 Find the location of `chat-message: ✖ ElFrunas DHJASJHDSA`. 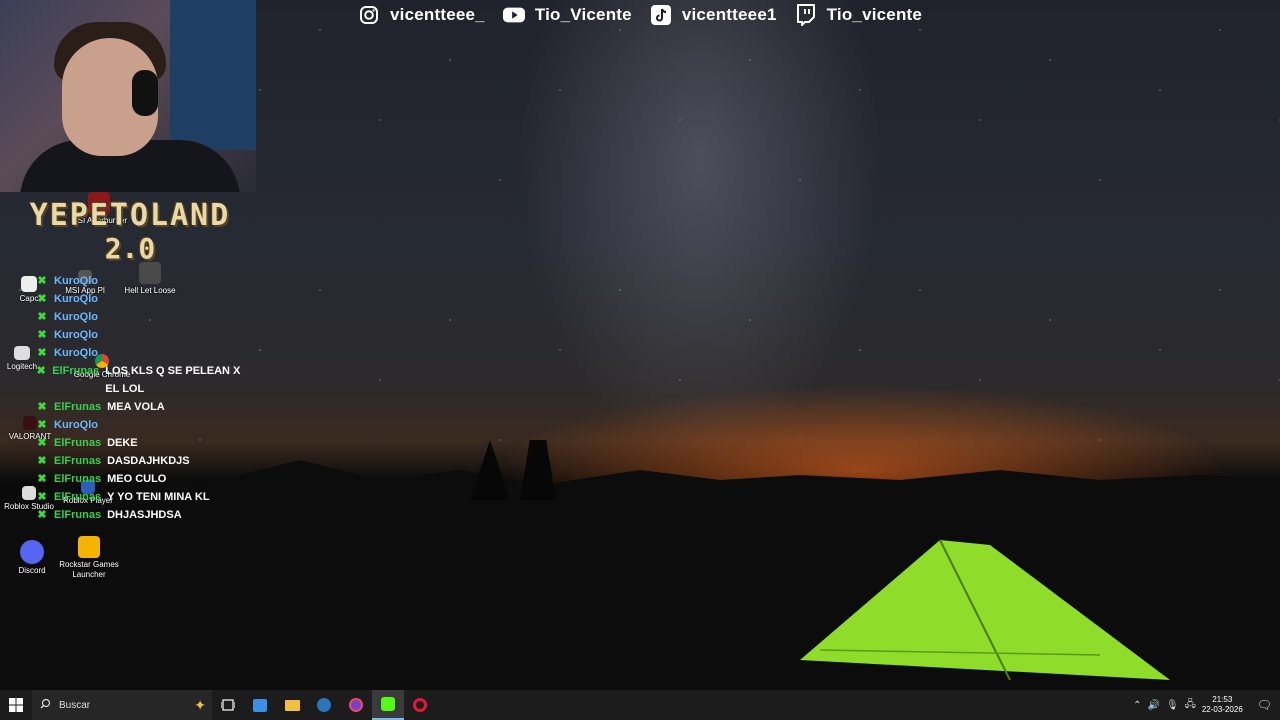

chat-message: ✖ ElFrunas DHJASJHDSA is located at coordinates (146, 515).